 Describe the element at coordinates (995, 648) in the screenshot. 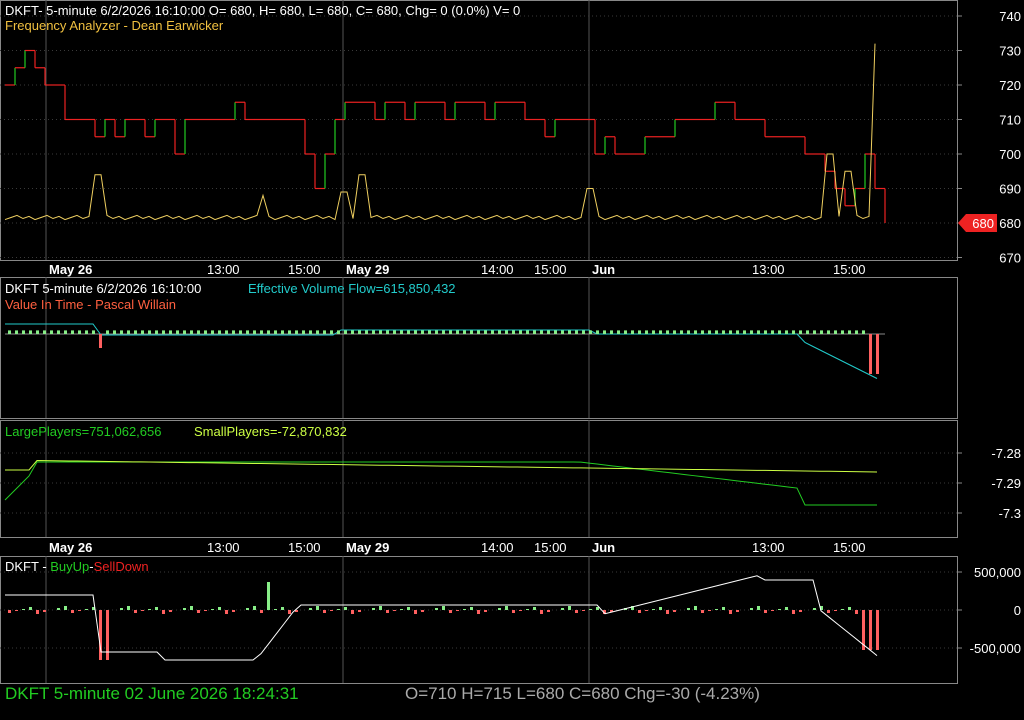

I see `p4-tick-label: -500,000` at that location.